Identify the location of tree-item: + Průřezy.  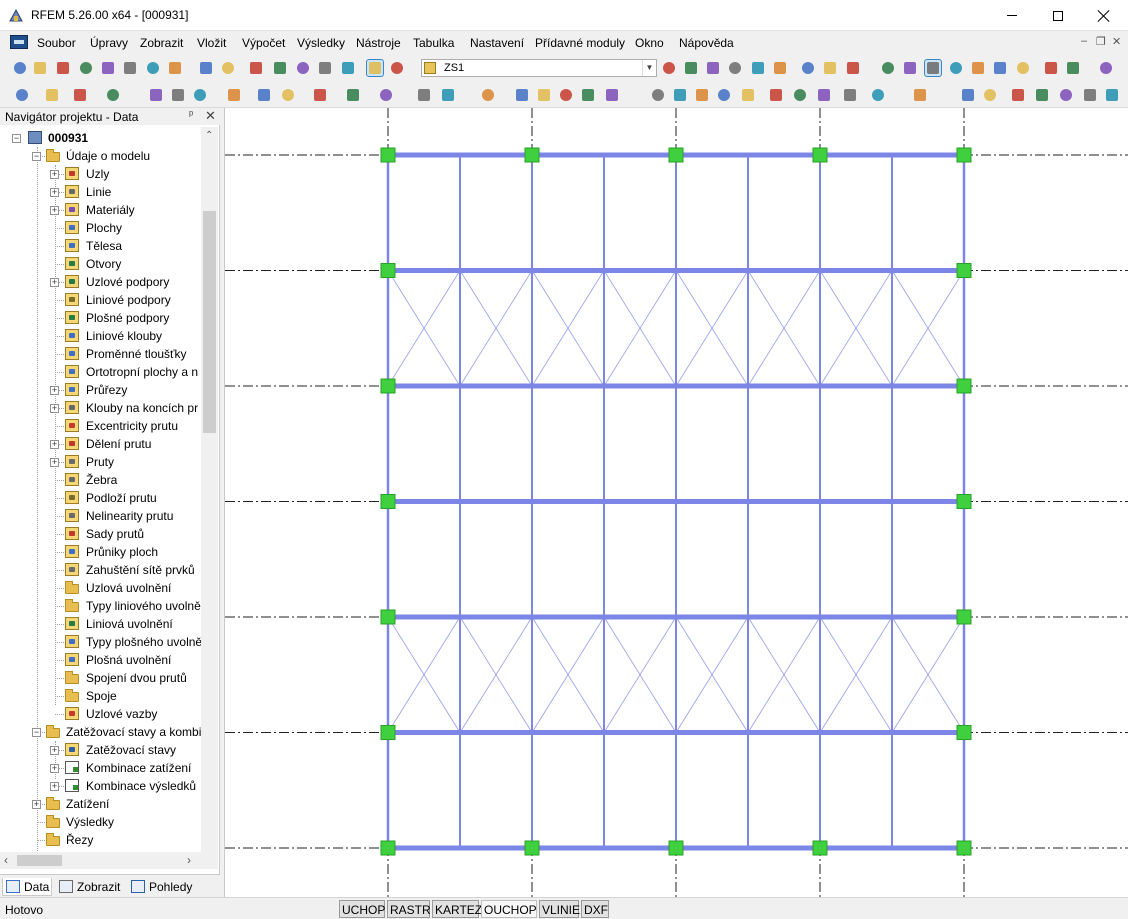
(100, 390).